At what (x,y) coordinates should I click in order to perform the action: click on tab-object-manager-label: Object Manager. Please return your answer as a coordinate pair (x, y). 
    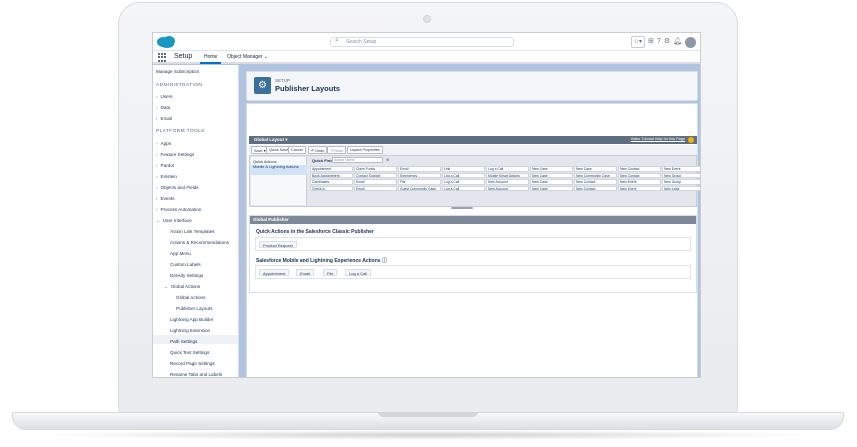
    Looking at the image, I should click on (245, 57).